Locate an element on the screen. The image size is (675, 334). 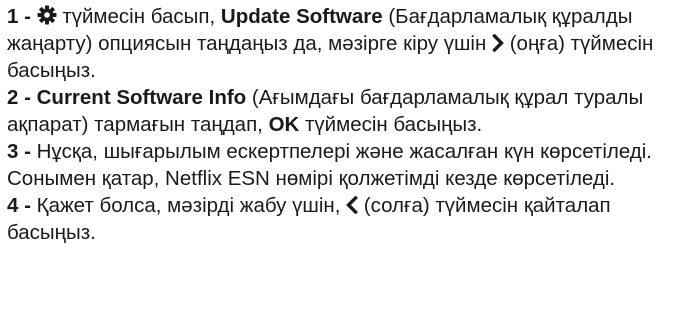
chevron-left-icon is located at coordinates (352, 205).